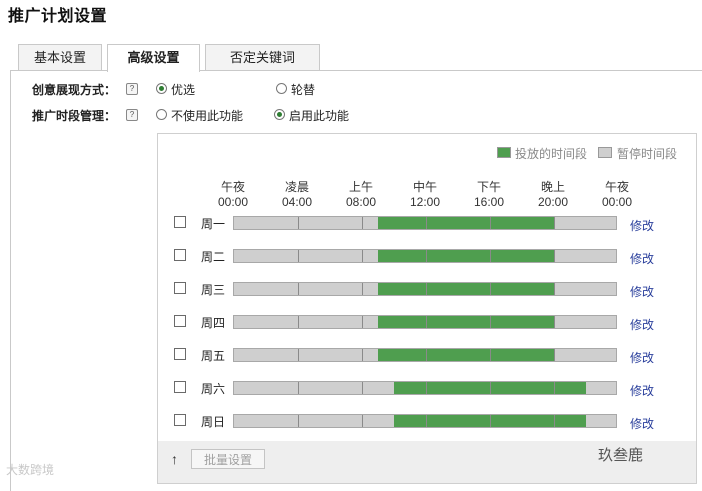 The image size is (702, 491). Describe the element at coordinates (361, 202) in the screenshot. I see `time-header-time: 08:00` at that location.